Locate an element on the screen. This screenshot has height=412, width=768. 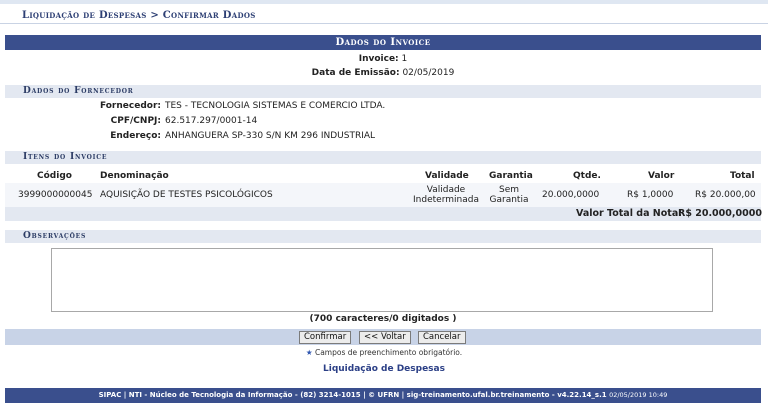
item-garantia-line2: Garantia is located at coordinates (509, 200).